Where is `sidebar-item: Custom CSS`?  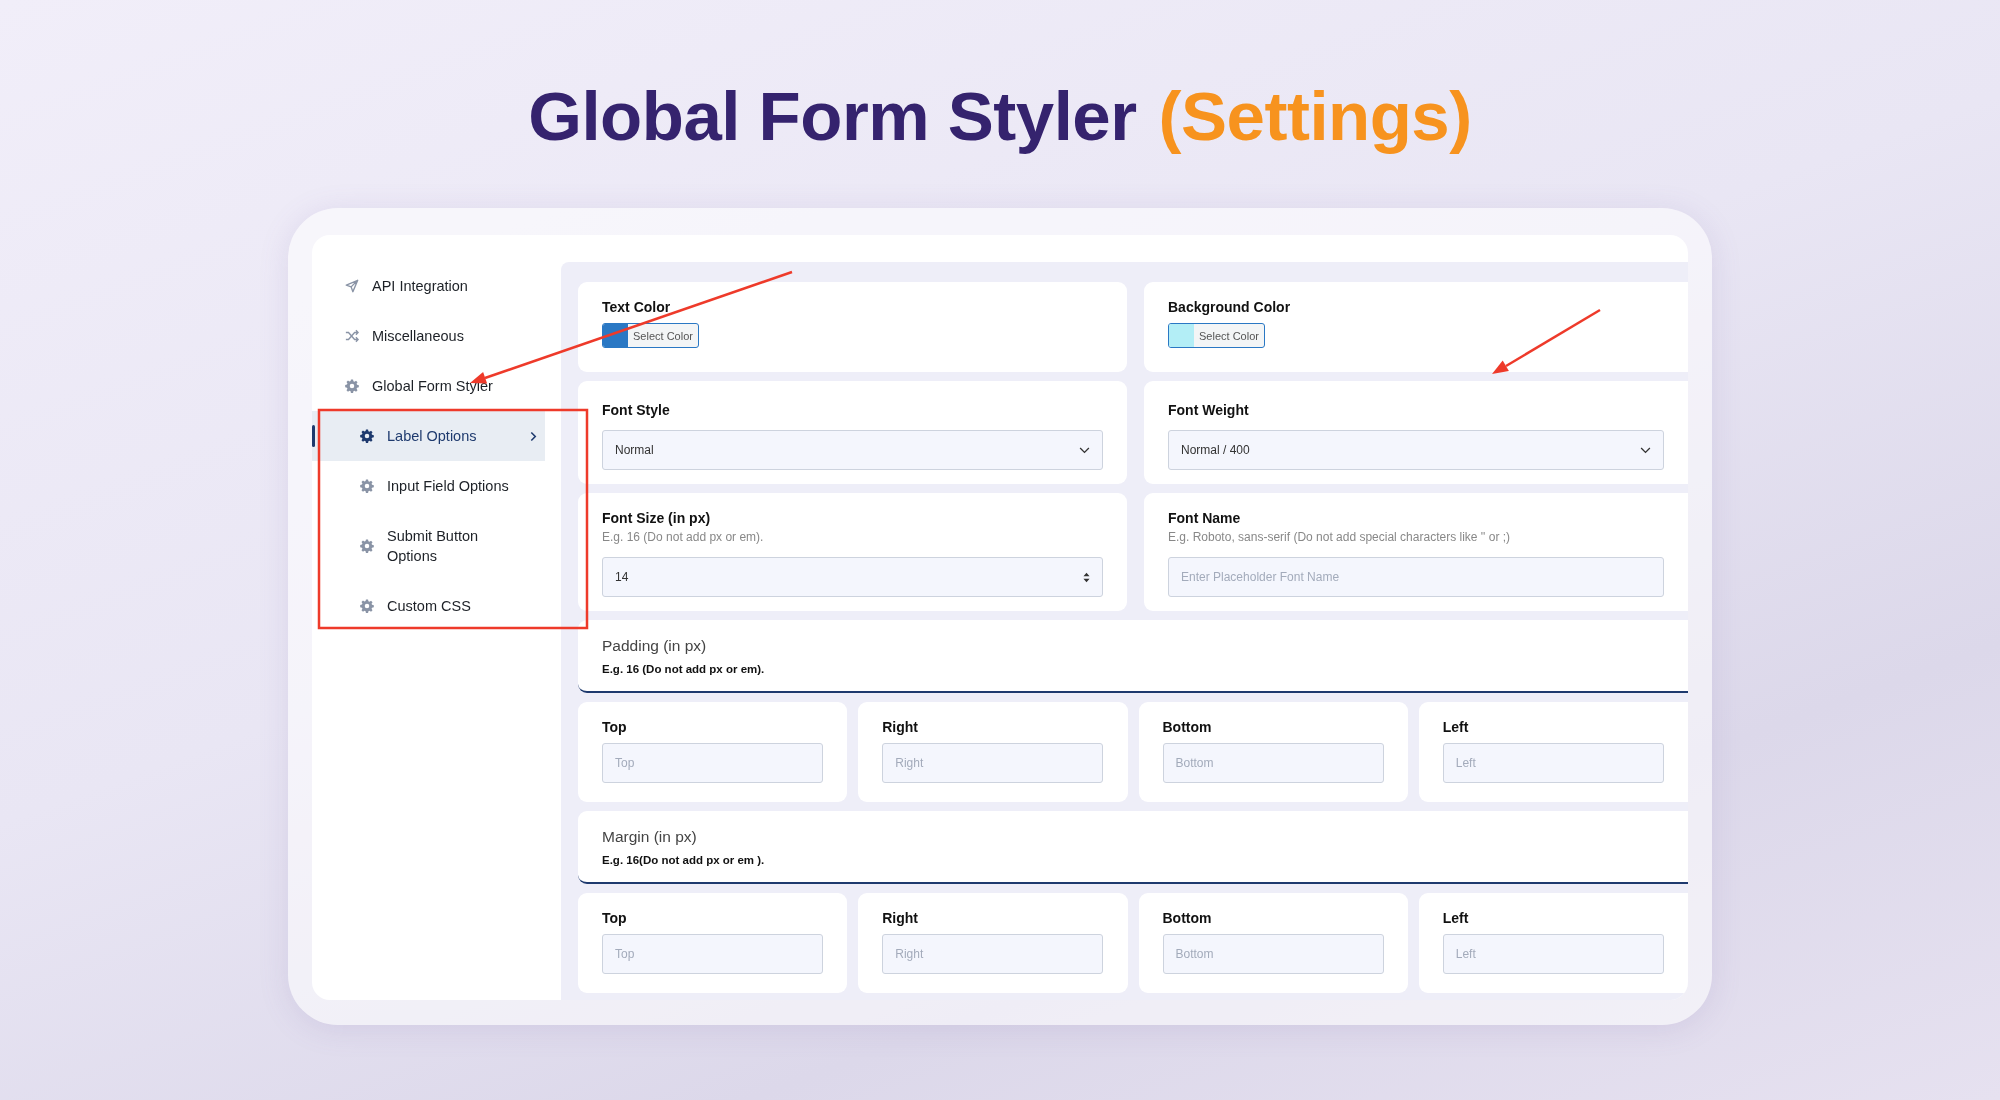
sidebar-item: Custom CSS is located at coordinates (428, 606).